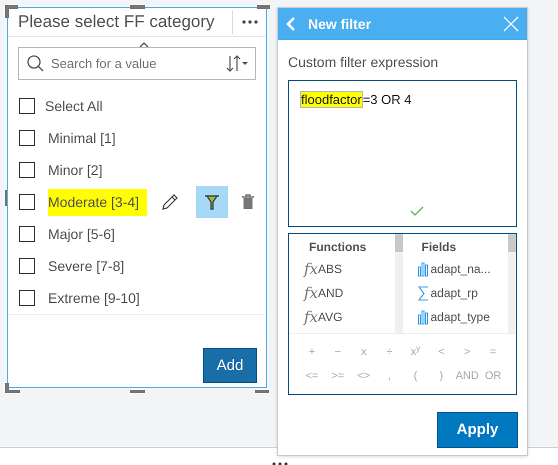 Image resolution: width=558 pixels, height=465 pixels. What do you see at coordinates (364, 62) in the screenshot?
I see `expression-label: Custom filter expression` at bounding box center [364, 62].